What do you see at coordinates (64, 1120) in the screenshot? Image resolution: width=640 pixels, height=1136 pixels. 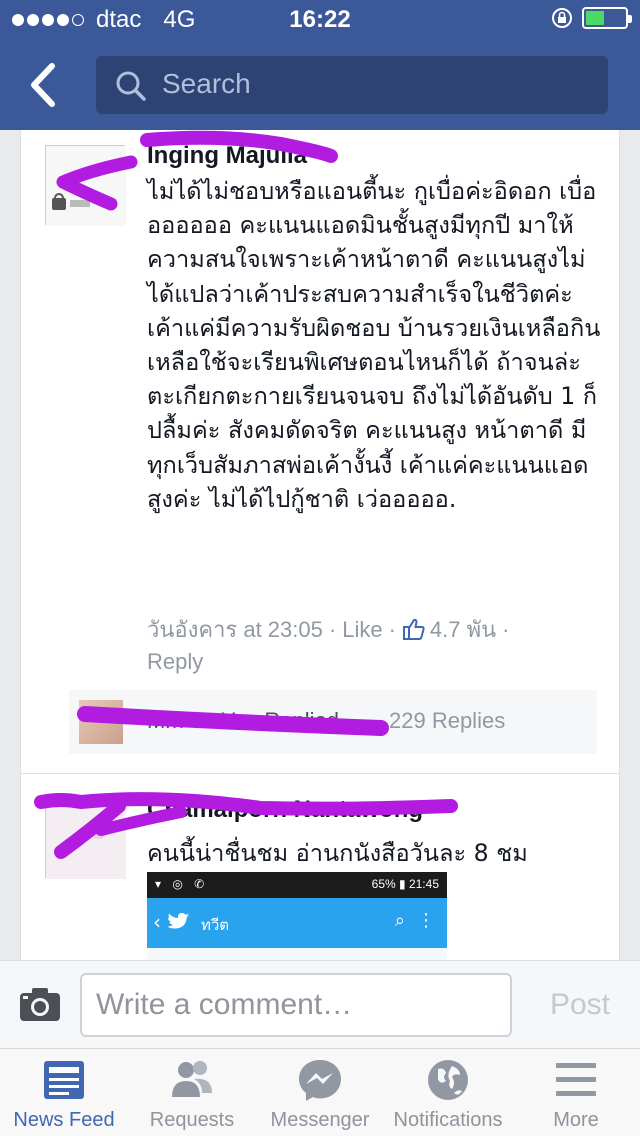 I see `tab-label: News Feed` at bounding box center [64, 1120].